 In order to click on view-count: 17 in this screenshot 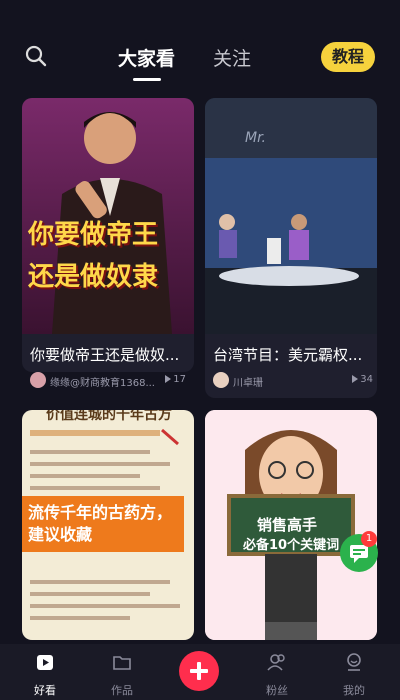, I will do `click(175, 379)`.